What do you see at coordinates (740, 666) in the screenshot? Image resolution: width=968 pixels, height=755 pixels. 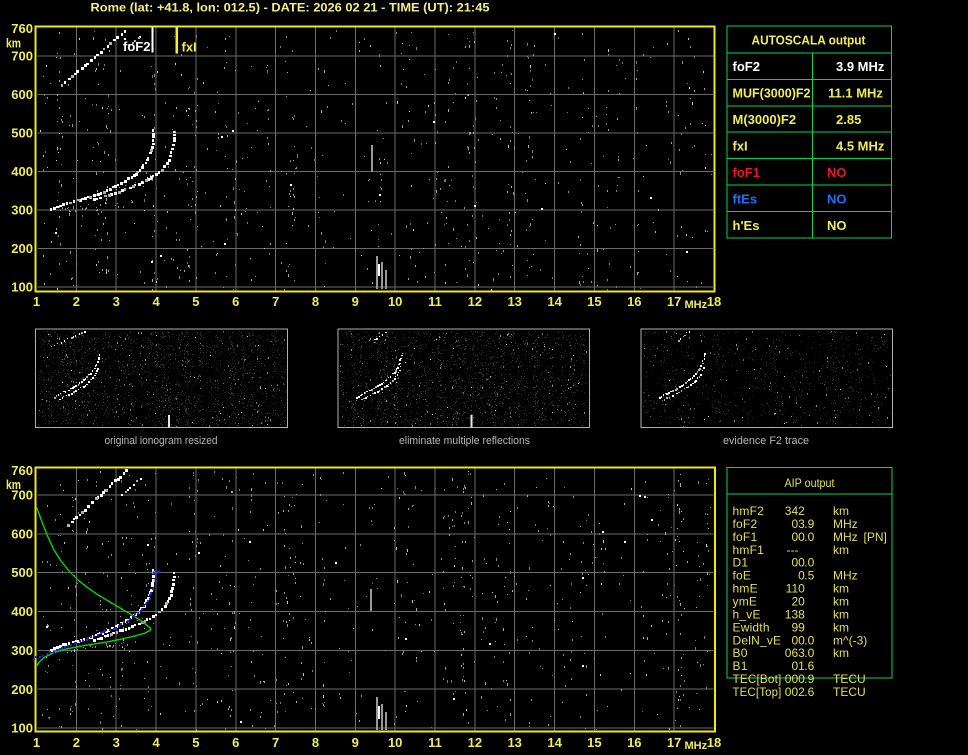 I see `svg-text: B1` at bounding box center [740, 666].